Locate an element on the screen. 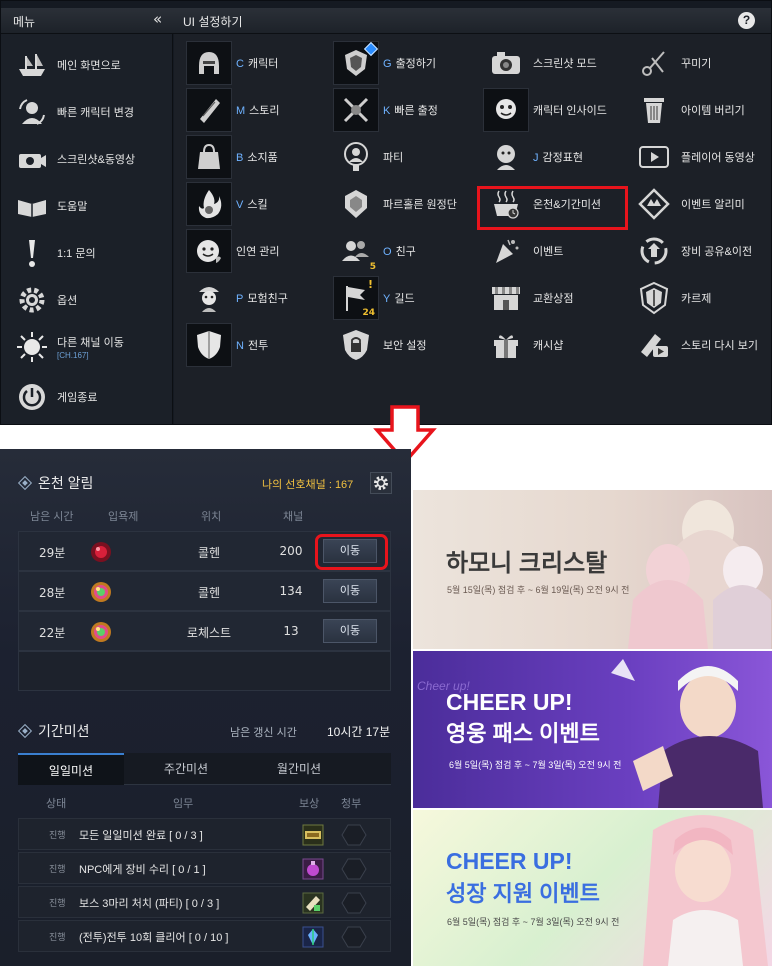 The image size is (772, 966). ui-item-character: C 캐릭터 is located at coordinates (232, 63).